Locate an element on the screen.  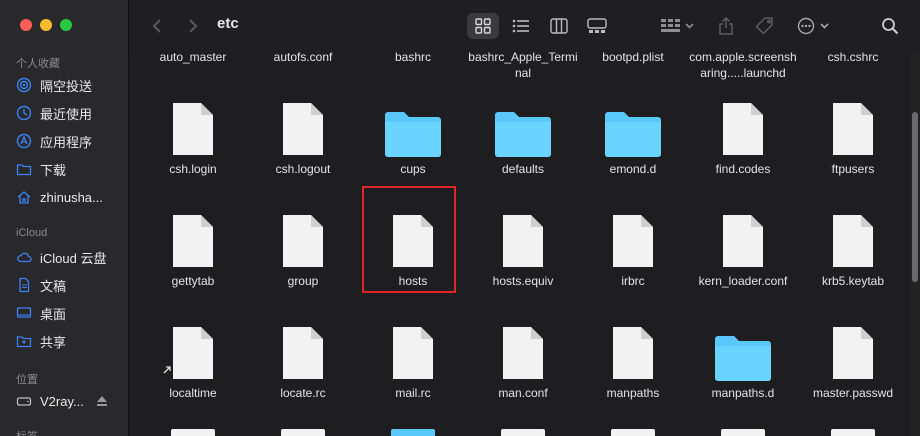
file-item: man.conf is located at coordinates (523, 367).